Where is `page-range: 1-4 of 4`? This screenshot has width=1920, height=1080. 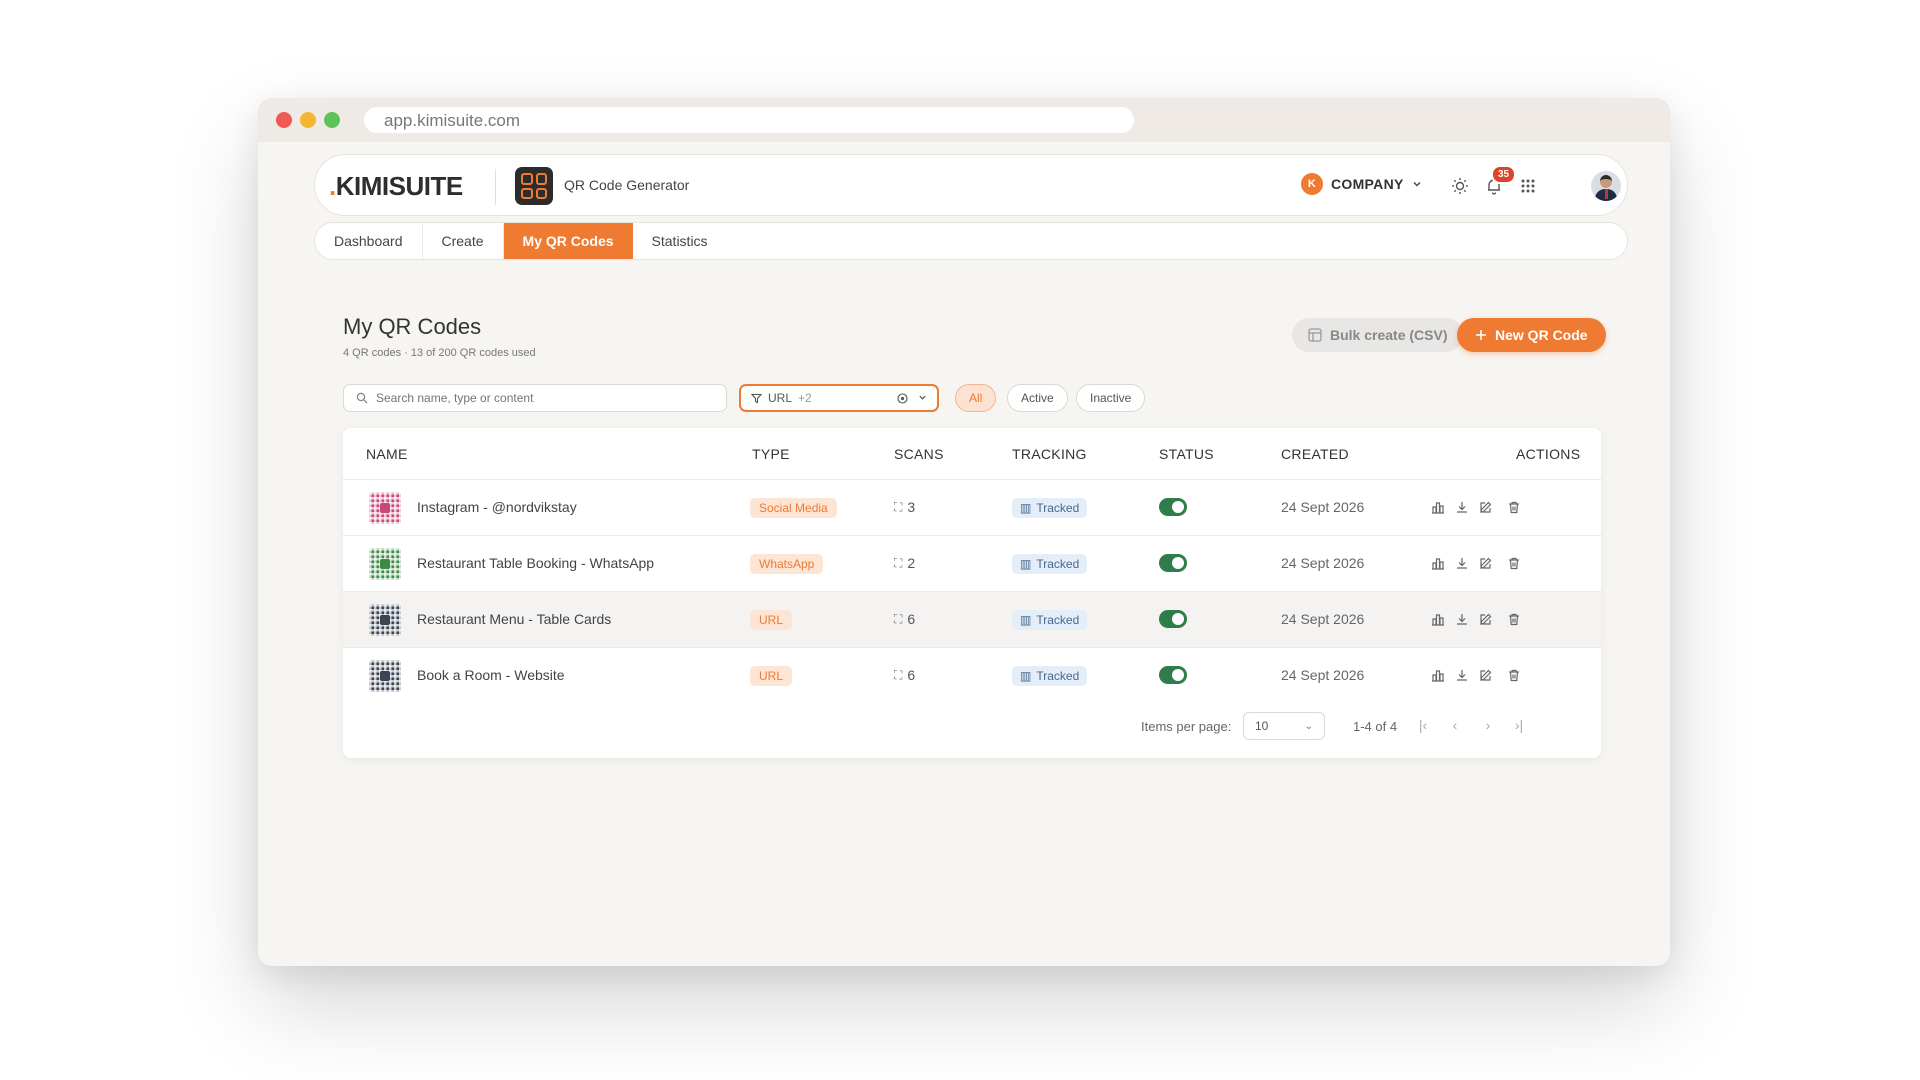 page-range: 1-4 of 4 is located at coordinates (1375, 726).